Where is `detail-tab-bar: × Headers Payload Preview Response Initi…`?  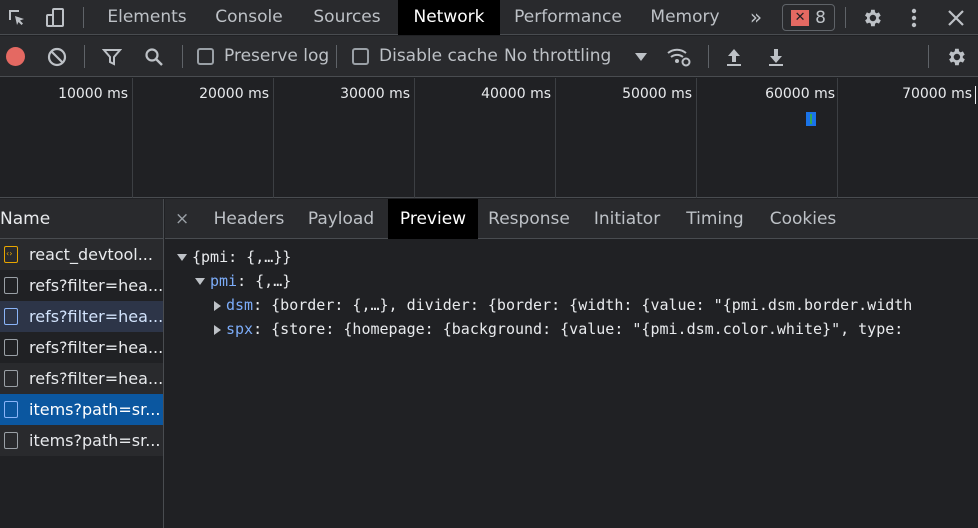 detail-tab-bar: × Headers Payload Preview Response Initi… is located at coordinates (571, 219).